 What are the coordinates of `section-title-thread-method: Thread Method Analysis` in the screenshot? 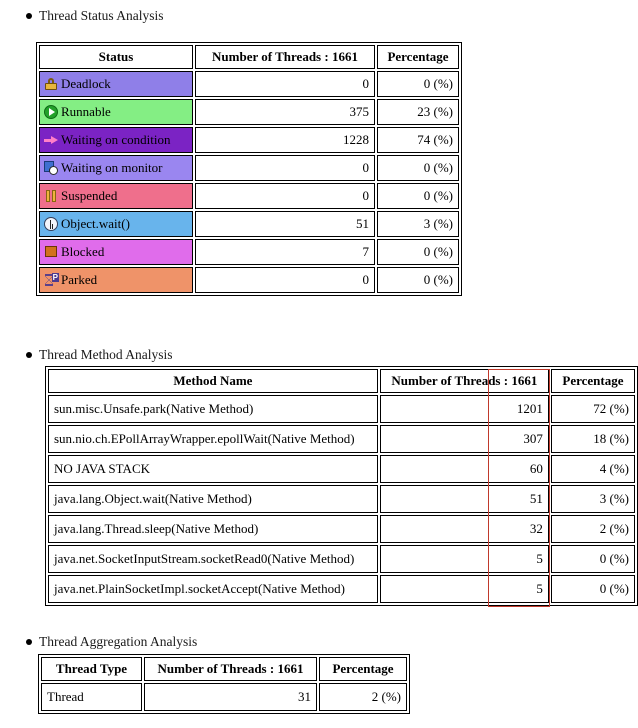 It's located at (106, 354).